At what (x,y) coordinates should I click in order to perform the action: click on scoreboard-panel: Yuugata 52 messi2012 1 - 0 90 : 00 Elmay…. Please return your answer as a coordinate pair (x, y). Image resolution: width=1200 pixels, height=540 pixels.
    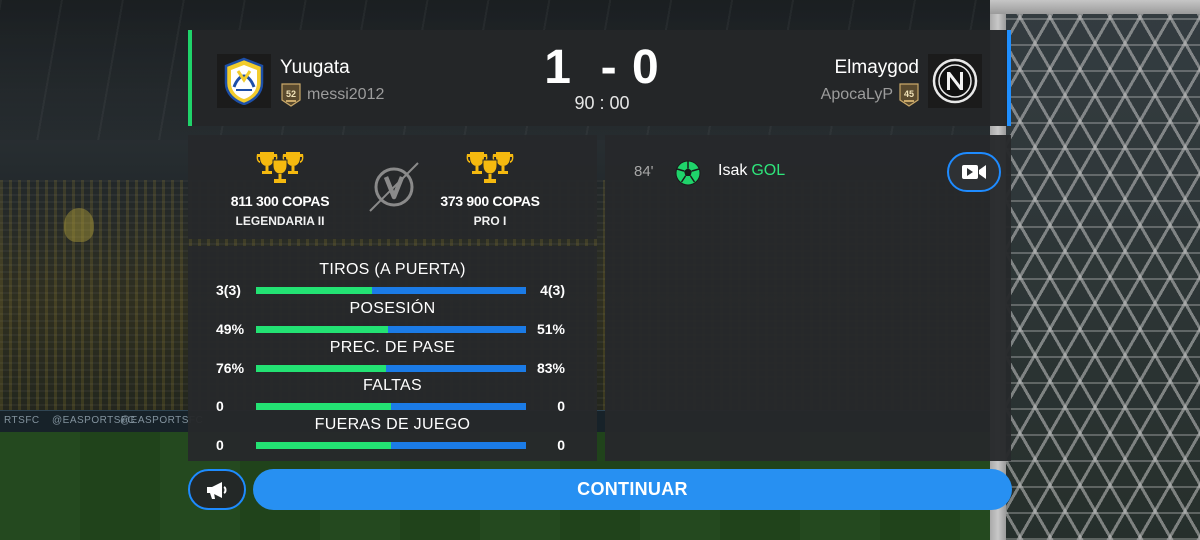
    Looking at the image, I should click on (599, 78).